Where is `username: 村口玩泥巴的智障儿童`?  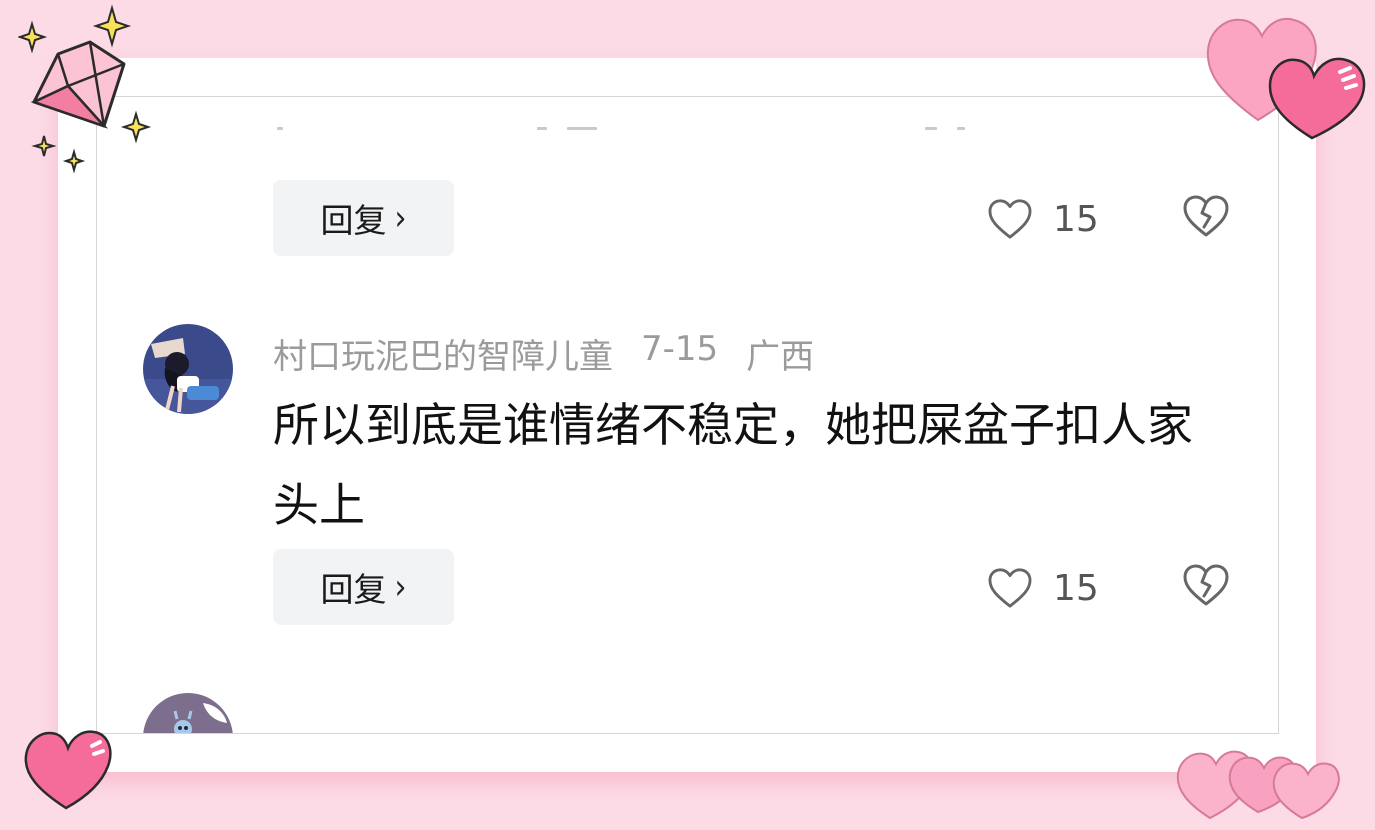 username: 村口玩泥巴的智障儿童 is located at coordinates (443, 353).